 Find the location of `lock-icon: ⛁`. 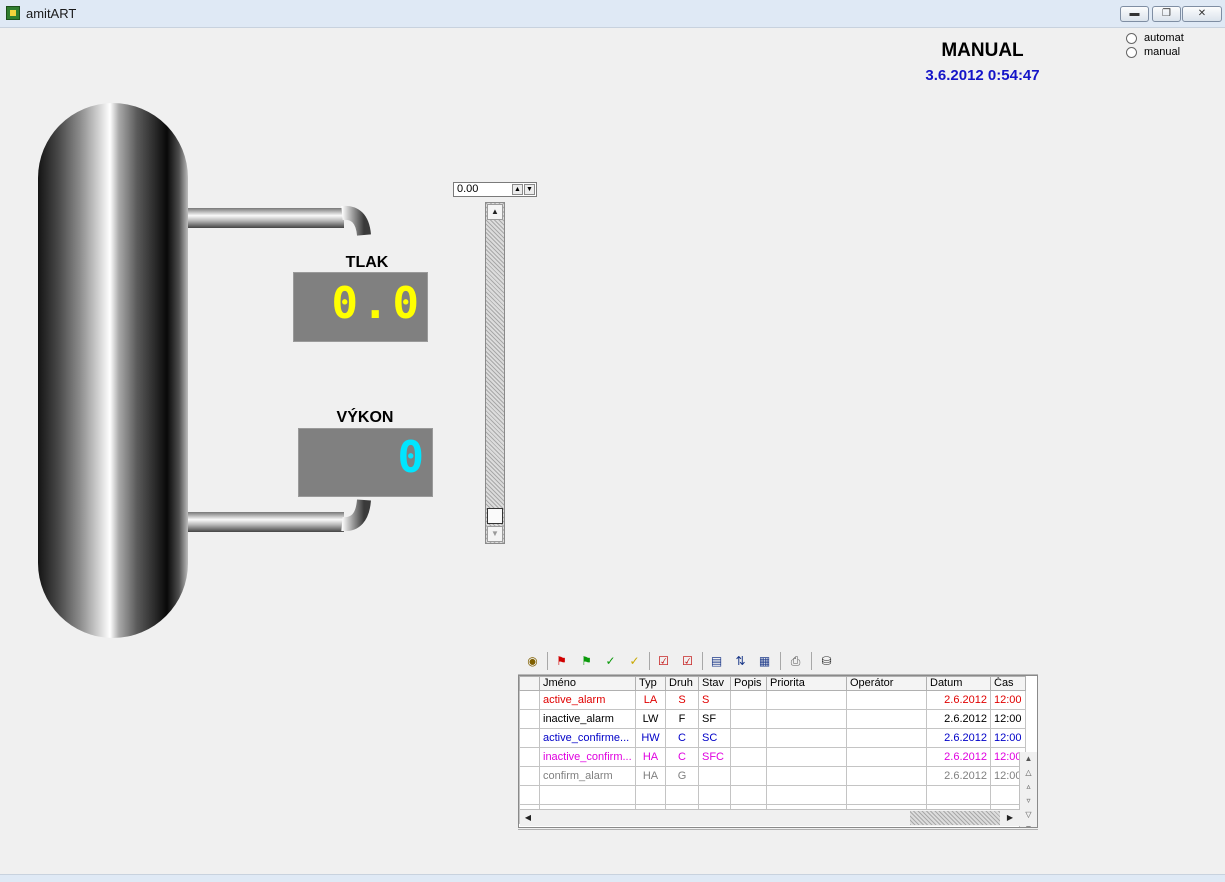

lock-icon: ⛁ is located at coordinates (826, 661).